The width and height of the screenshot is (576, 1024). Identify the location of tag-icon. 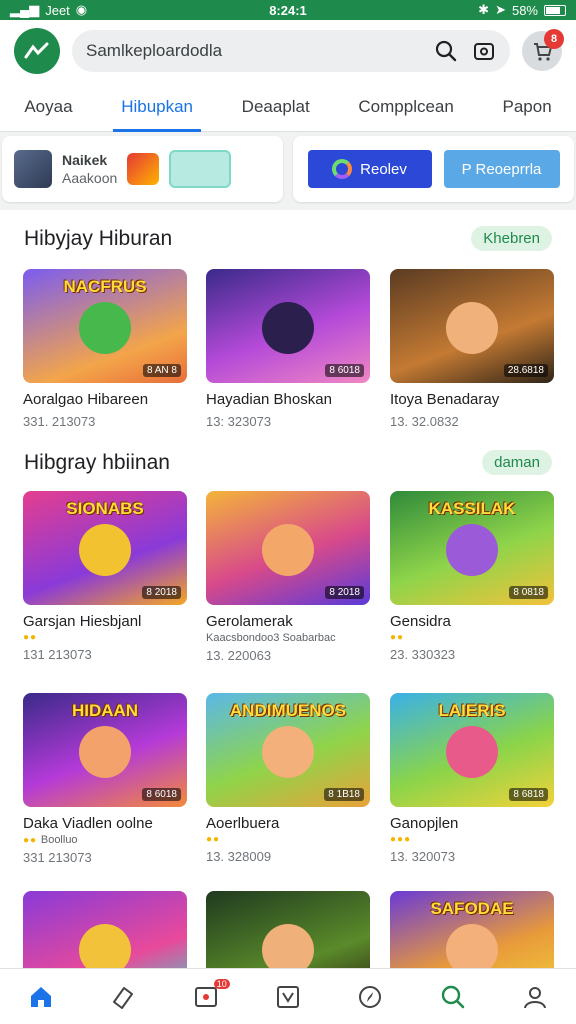
(123, 997).